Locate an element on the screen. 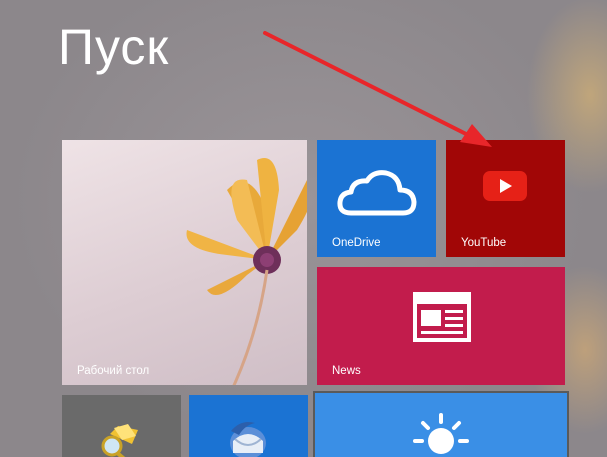 This screenshot has width=607, height=457. tile-label: Рабочий стол is located at coordinates (113, 371).